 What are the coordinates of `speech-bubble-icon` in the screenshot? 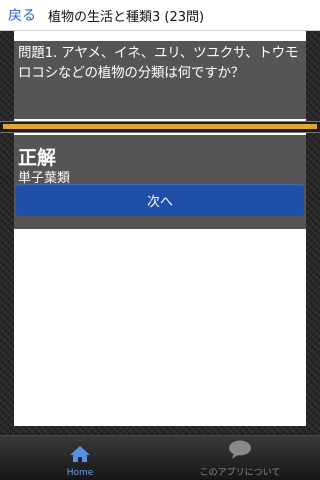 It's located at (240, 452).